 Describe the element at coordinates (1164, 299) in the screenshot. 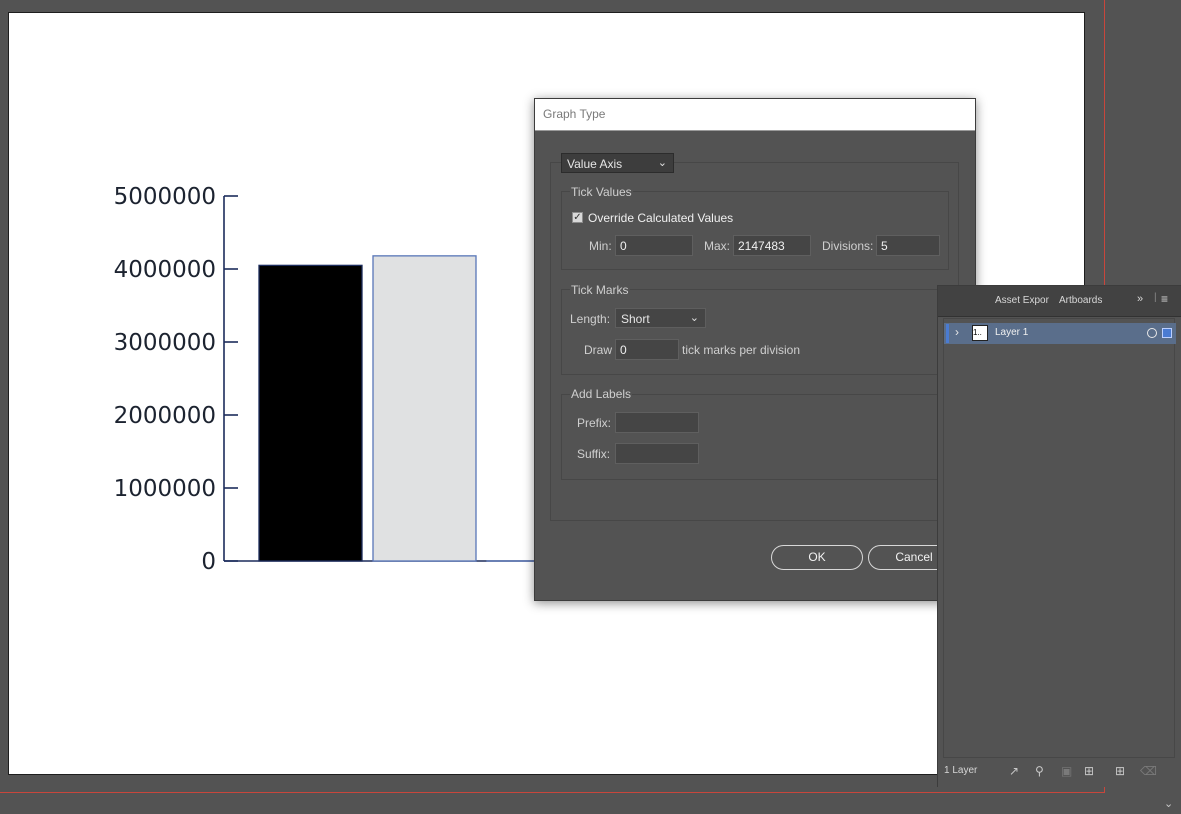

I see `panel-menu-icon: ≡` at that location.